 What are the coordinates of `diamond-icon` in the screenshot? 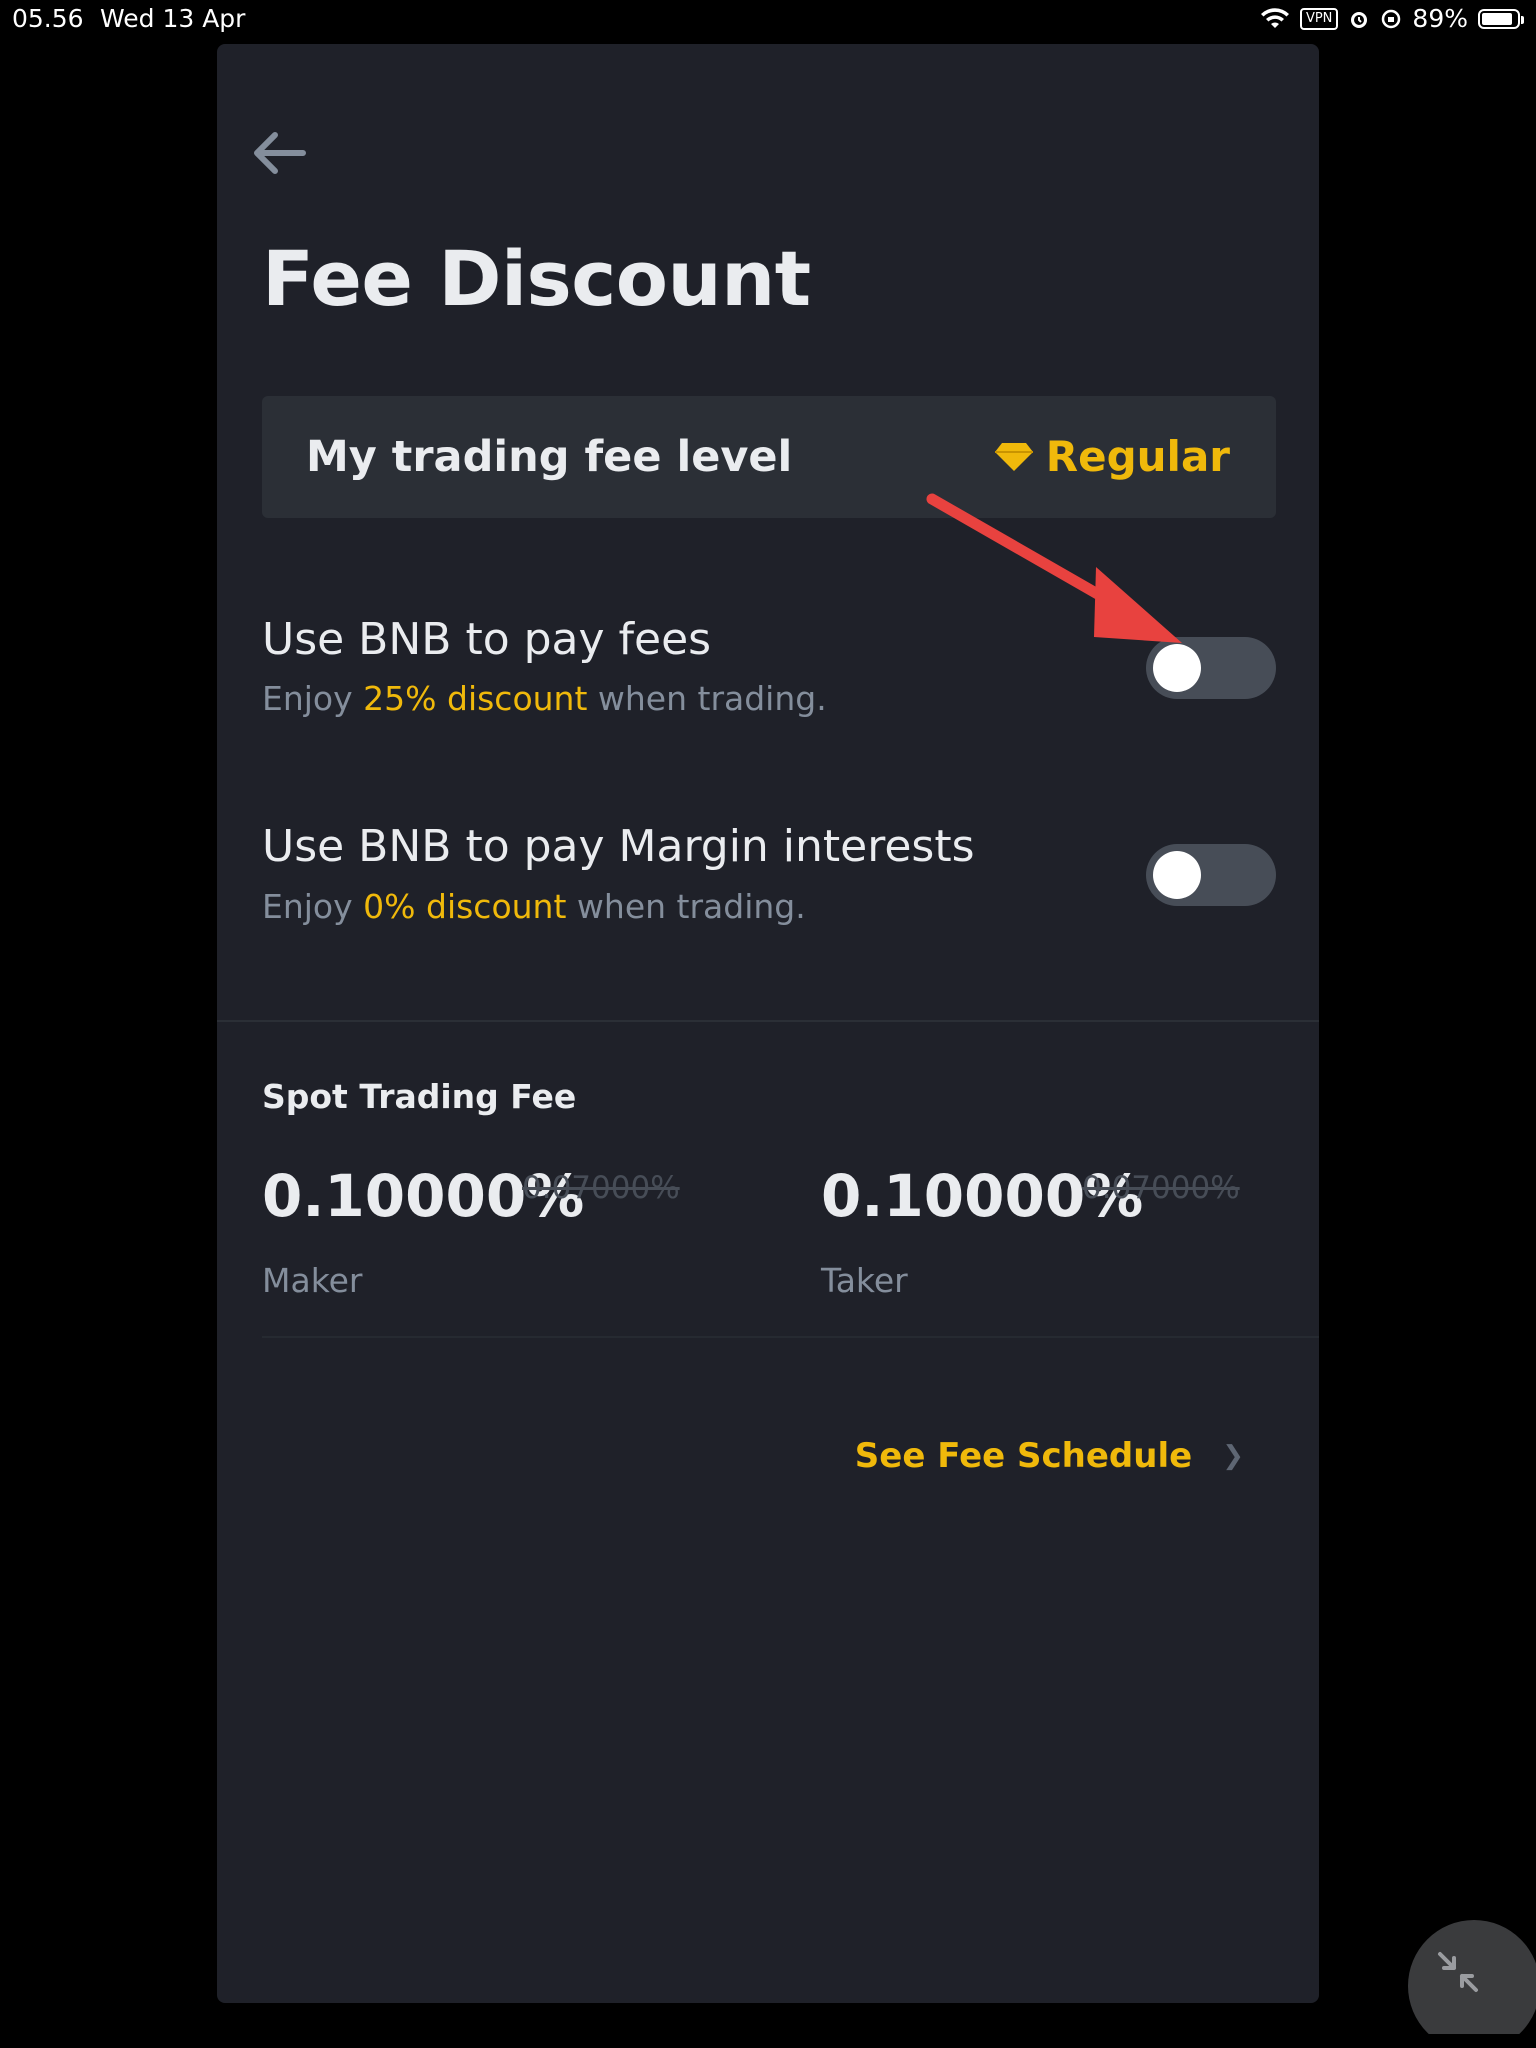 It's located at (1013, 456).